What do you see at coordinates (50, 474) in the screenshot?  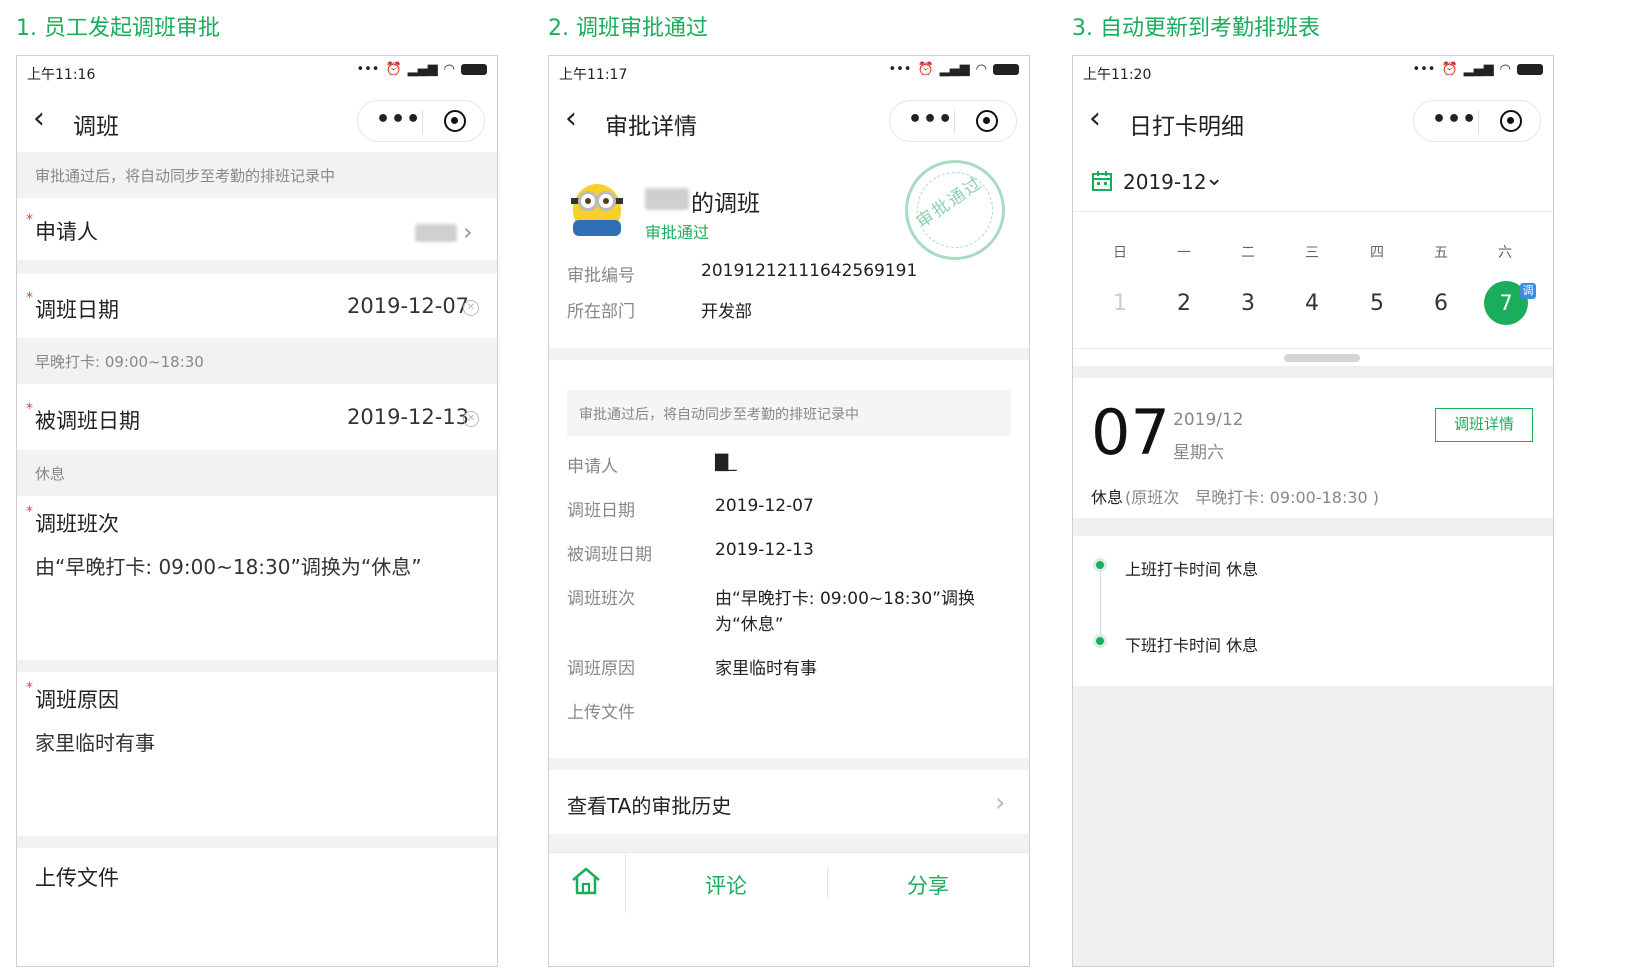 I see `target-date-shift-text: 休息` at bounding box center [50, 474].